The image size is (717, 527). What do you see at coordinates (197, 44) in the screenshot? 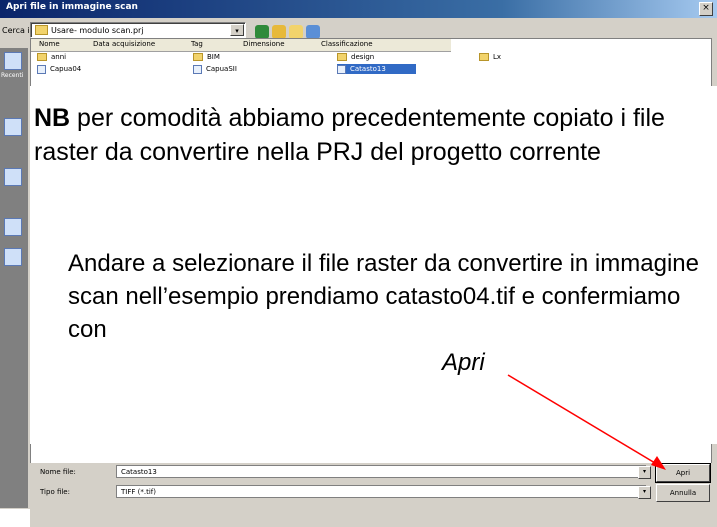
I see `column-header-tag: Tag` at bounding box center [197, 44].